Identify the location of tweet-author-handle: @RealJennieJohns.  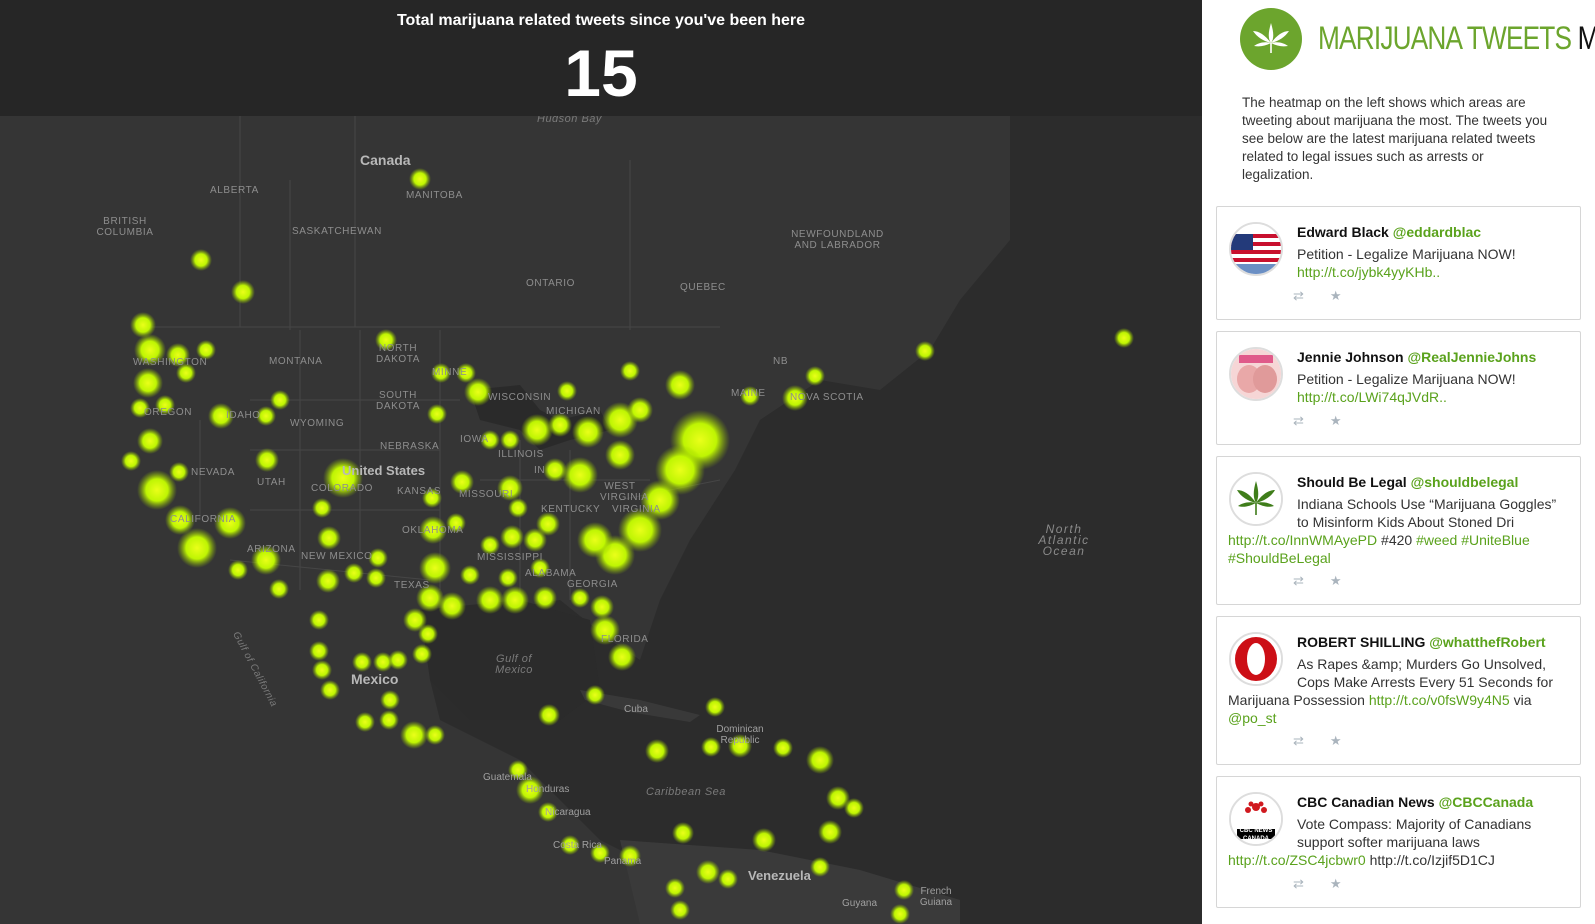
(1471, 357).